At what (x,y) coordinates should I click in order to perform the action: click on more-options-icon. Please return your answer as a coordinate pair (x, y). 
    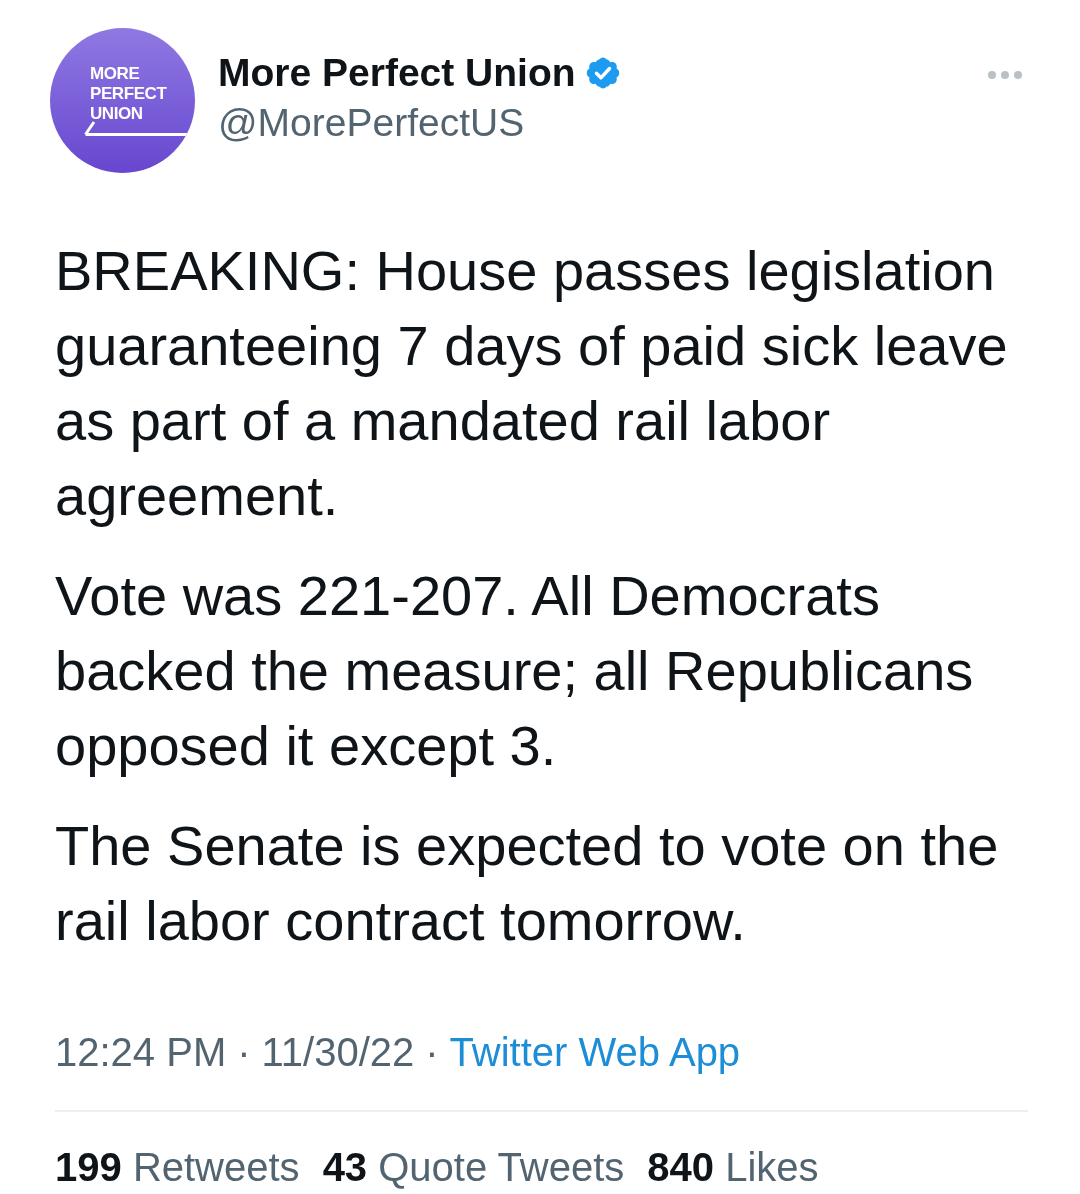
    Looking at the image, I should click on (1005, 75).